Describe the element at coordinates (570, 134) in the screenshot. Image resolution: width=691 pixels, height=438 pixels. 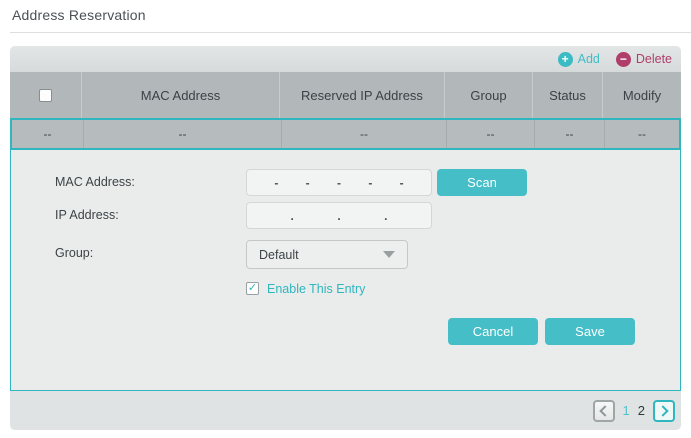
I see `row-cell-status: --` at that location.